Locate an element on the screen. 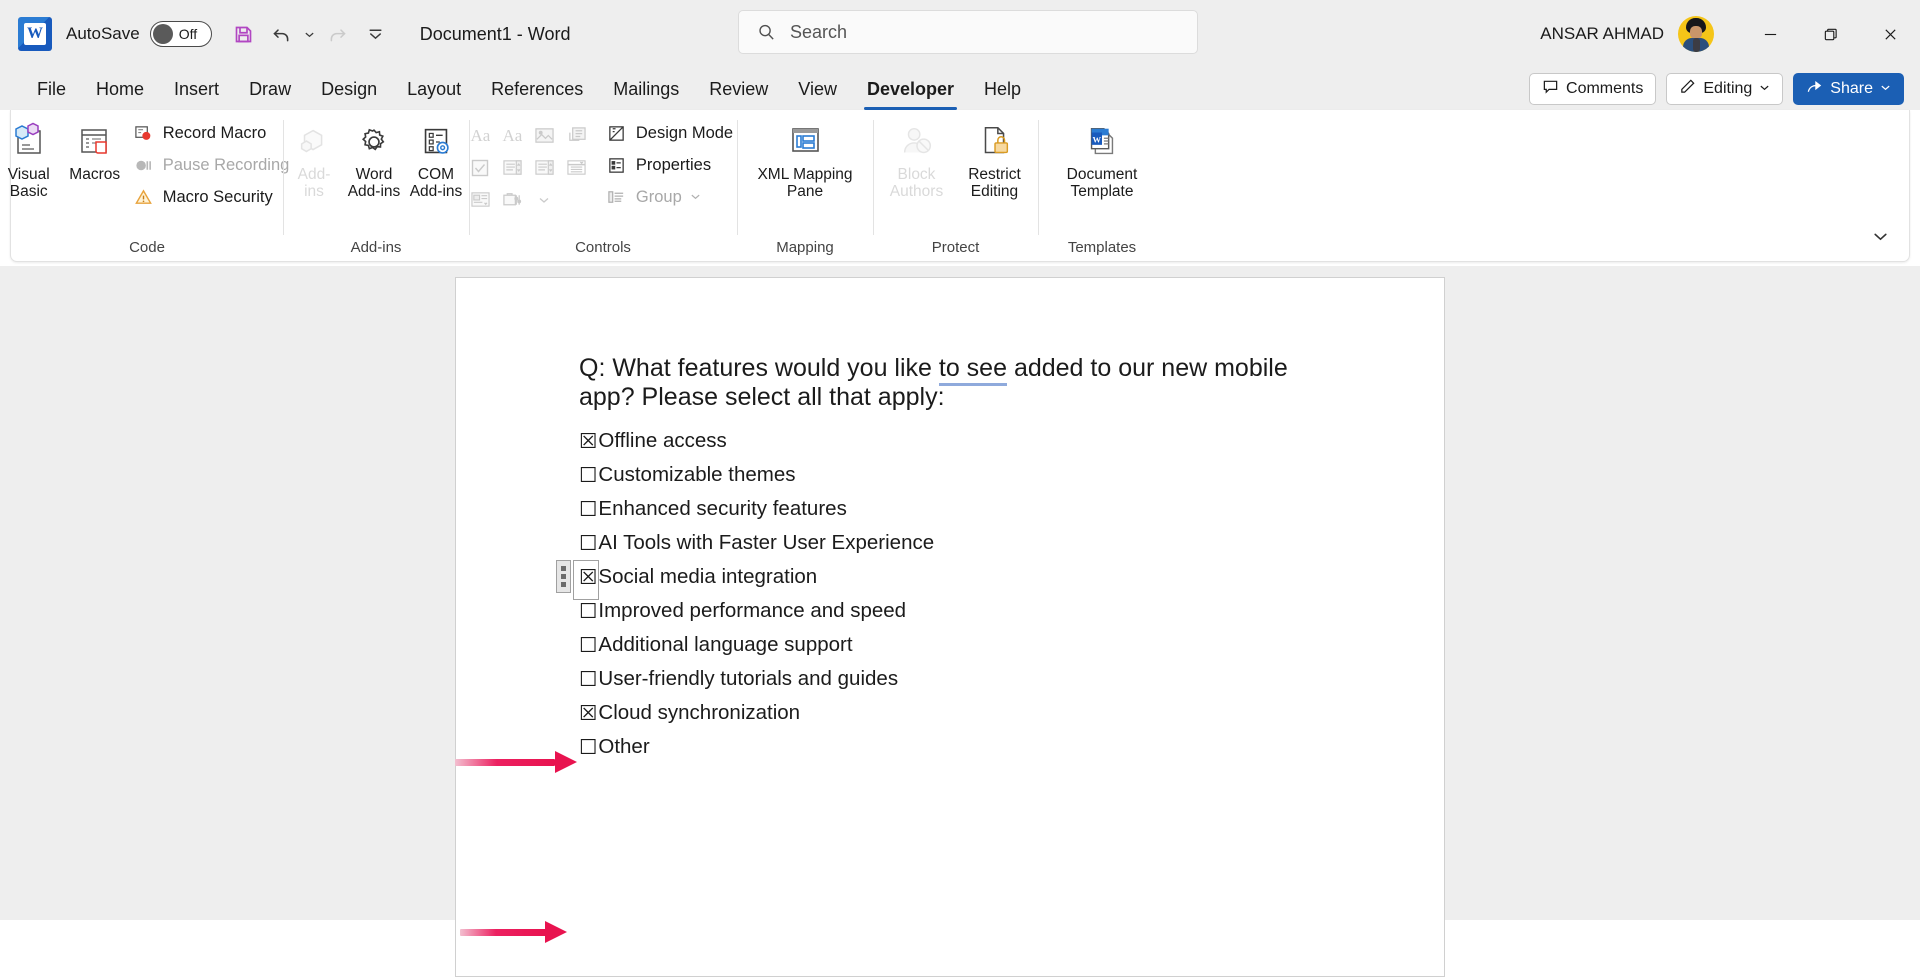 The width and height of the screenshot is (1920, 977). grammar-suggestion-text: to see is located at coordinates (972, 370).